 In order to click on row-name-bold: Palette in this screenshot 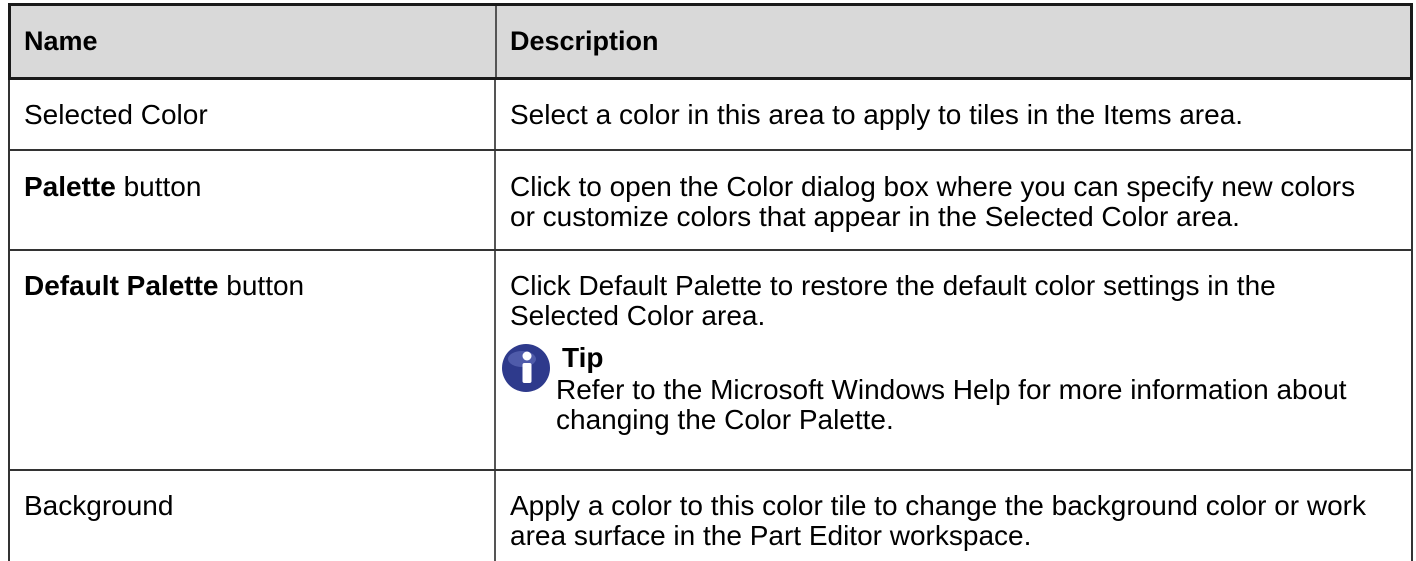, I will do `click(70, 186)`.